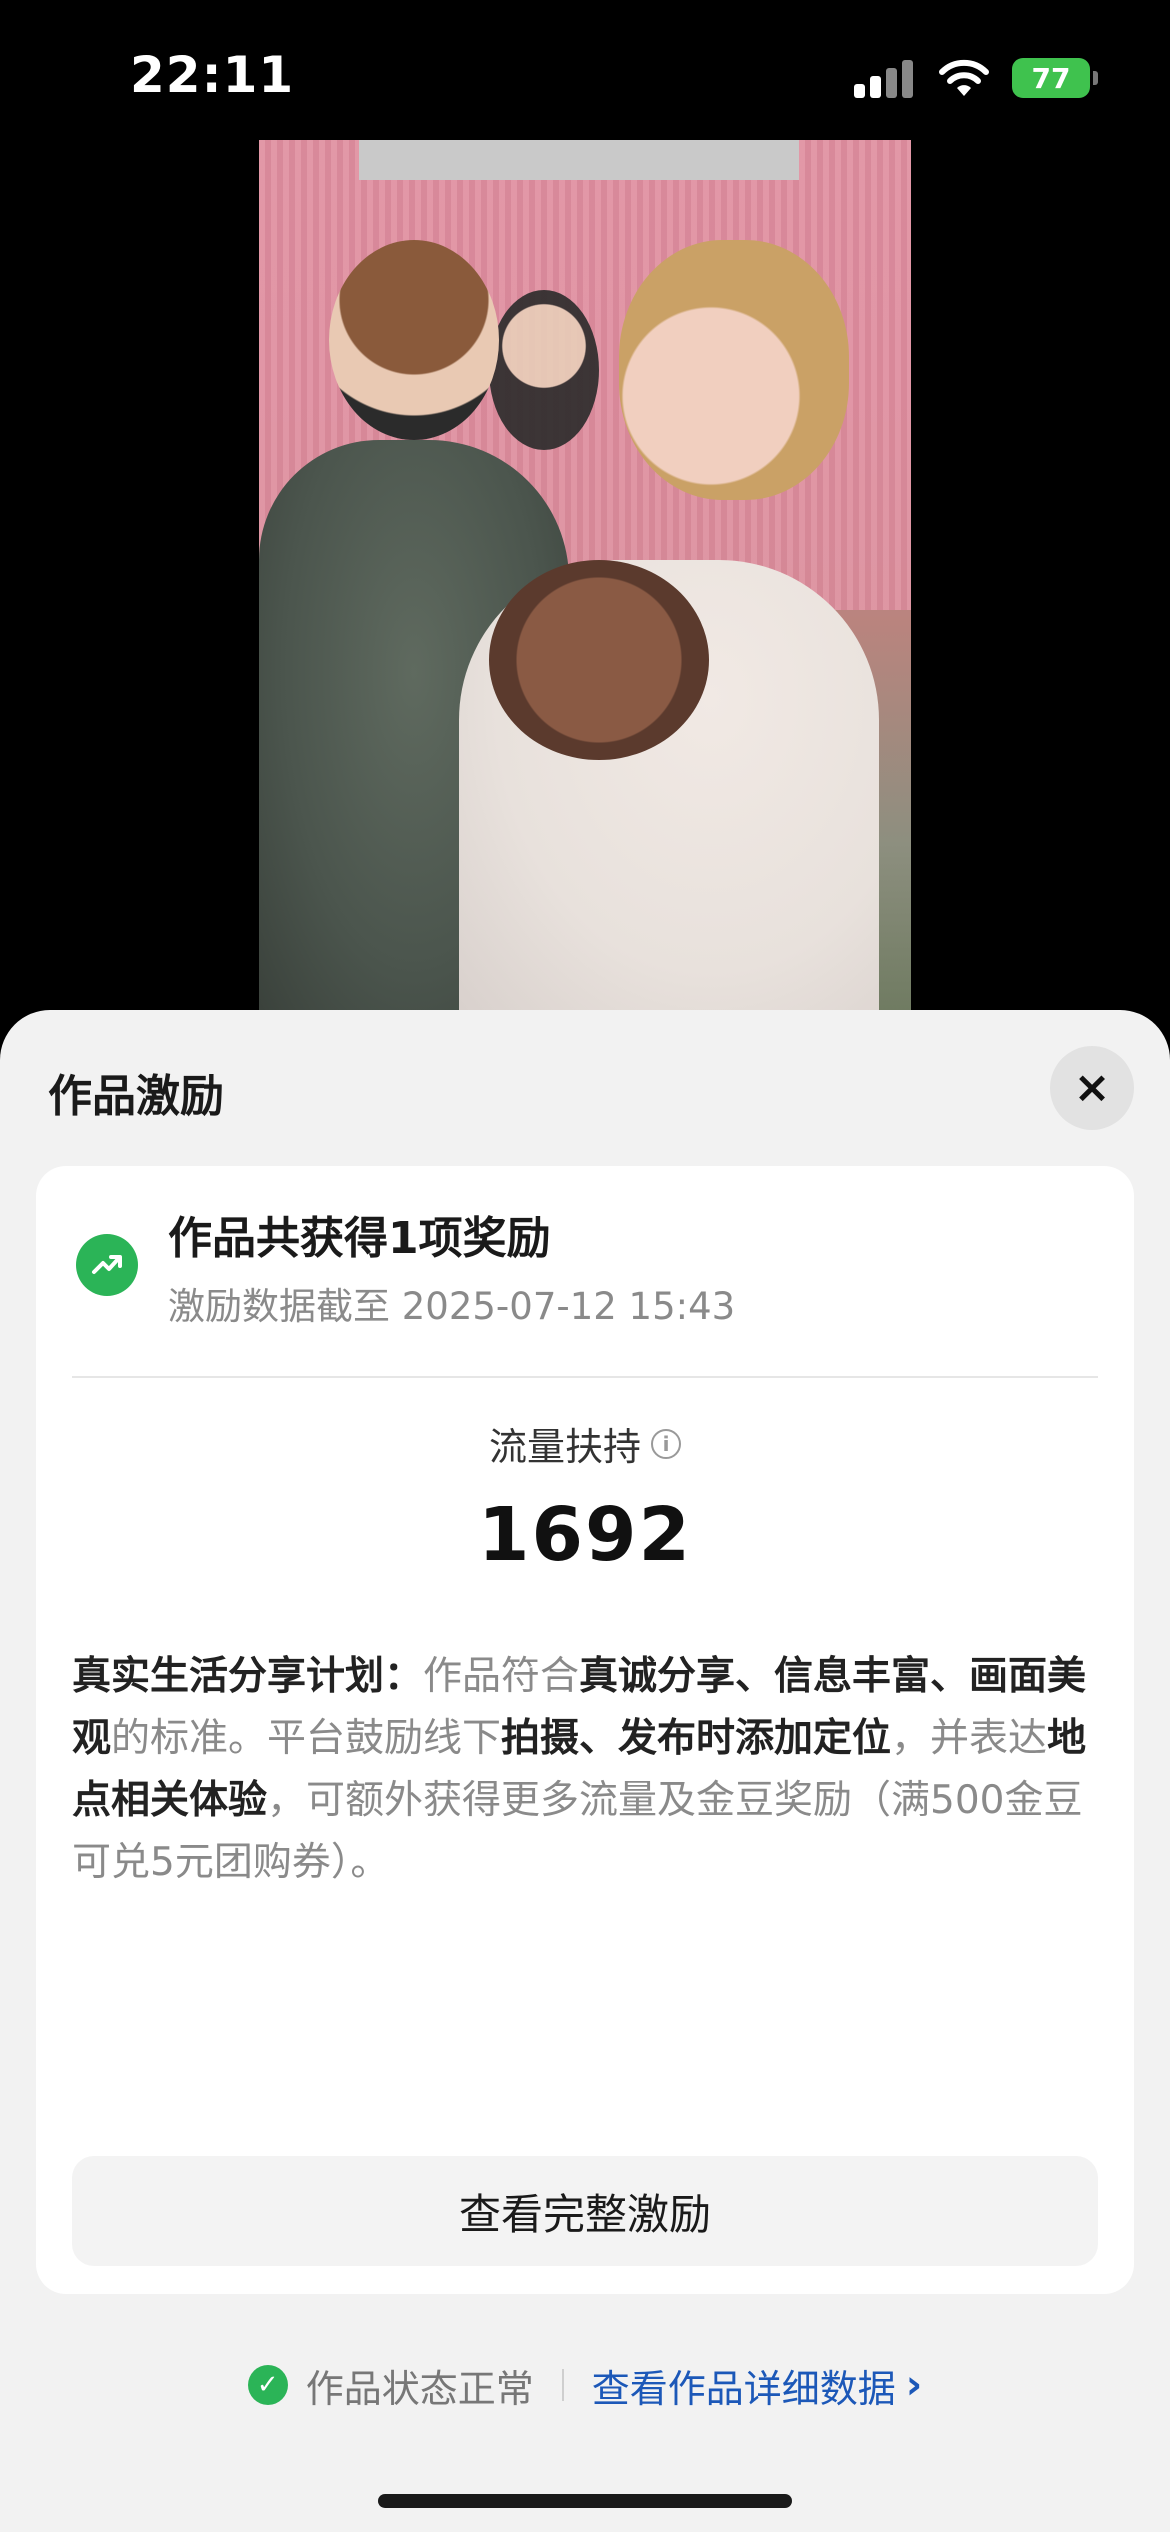  Describe the element at coordinates (885, 78) in the screenshot. I see `signal-icon` at that location.